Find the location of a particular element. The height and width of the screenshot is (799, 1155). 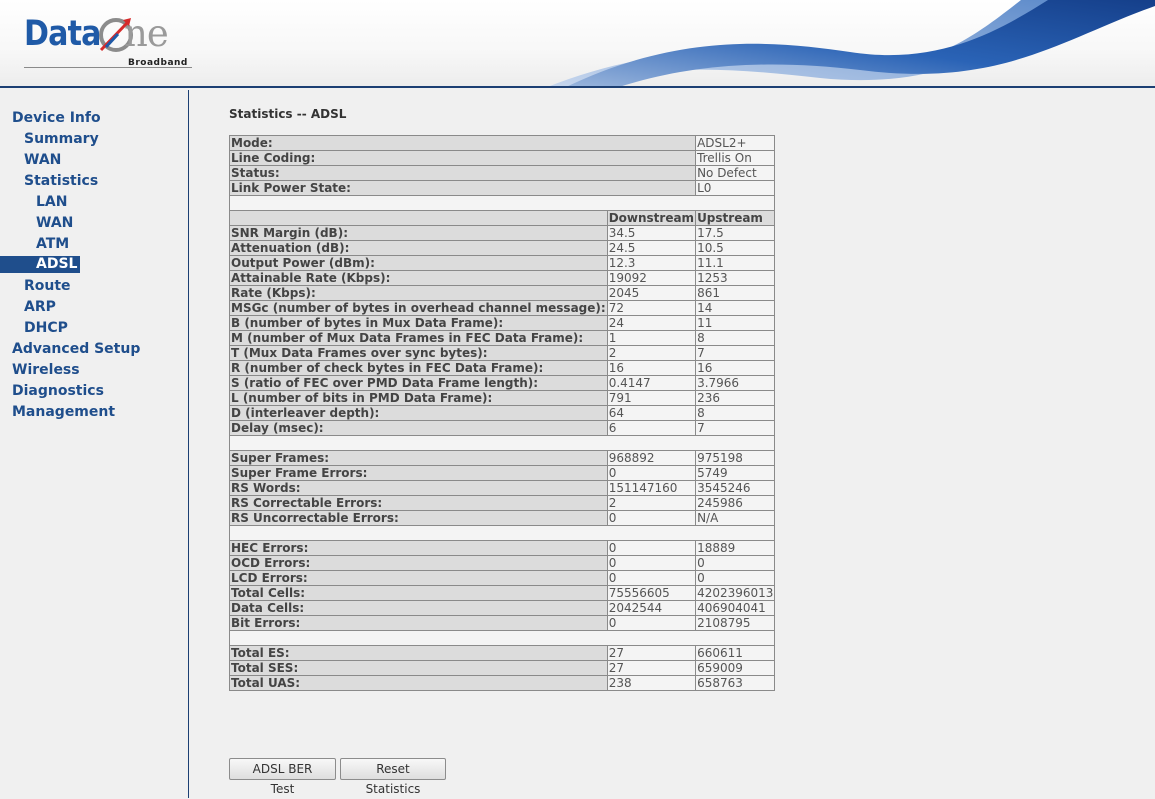

upstream-value: 17.5 is located at coordinates (735, 233).